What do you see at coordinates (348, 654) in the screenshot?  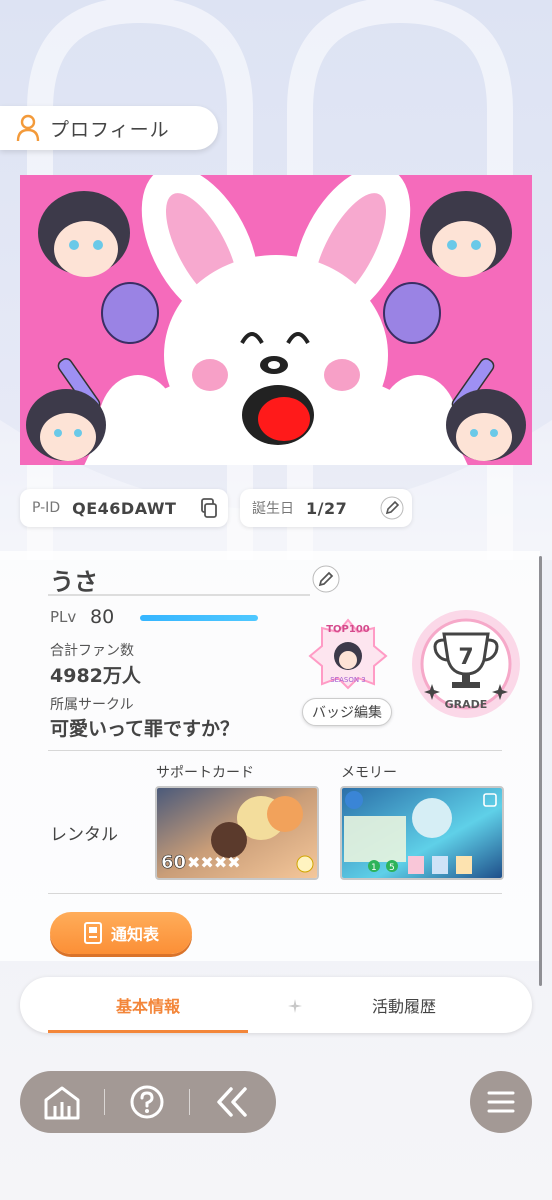 I see `top100-badge: TOP100 SEASON 3` at bounding box center [348, 654].